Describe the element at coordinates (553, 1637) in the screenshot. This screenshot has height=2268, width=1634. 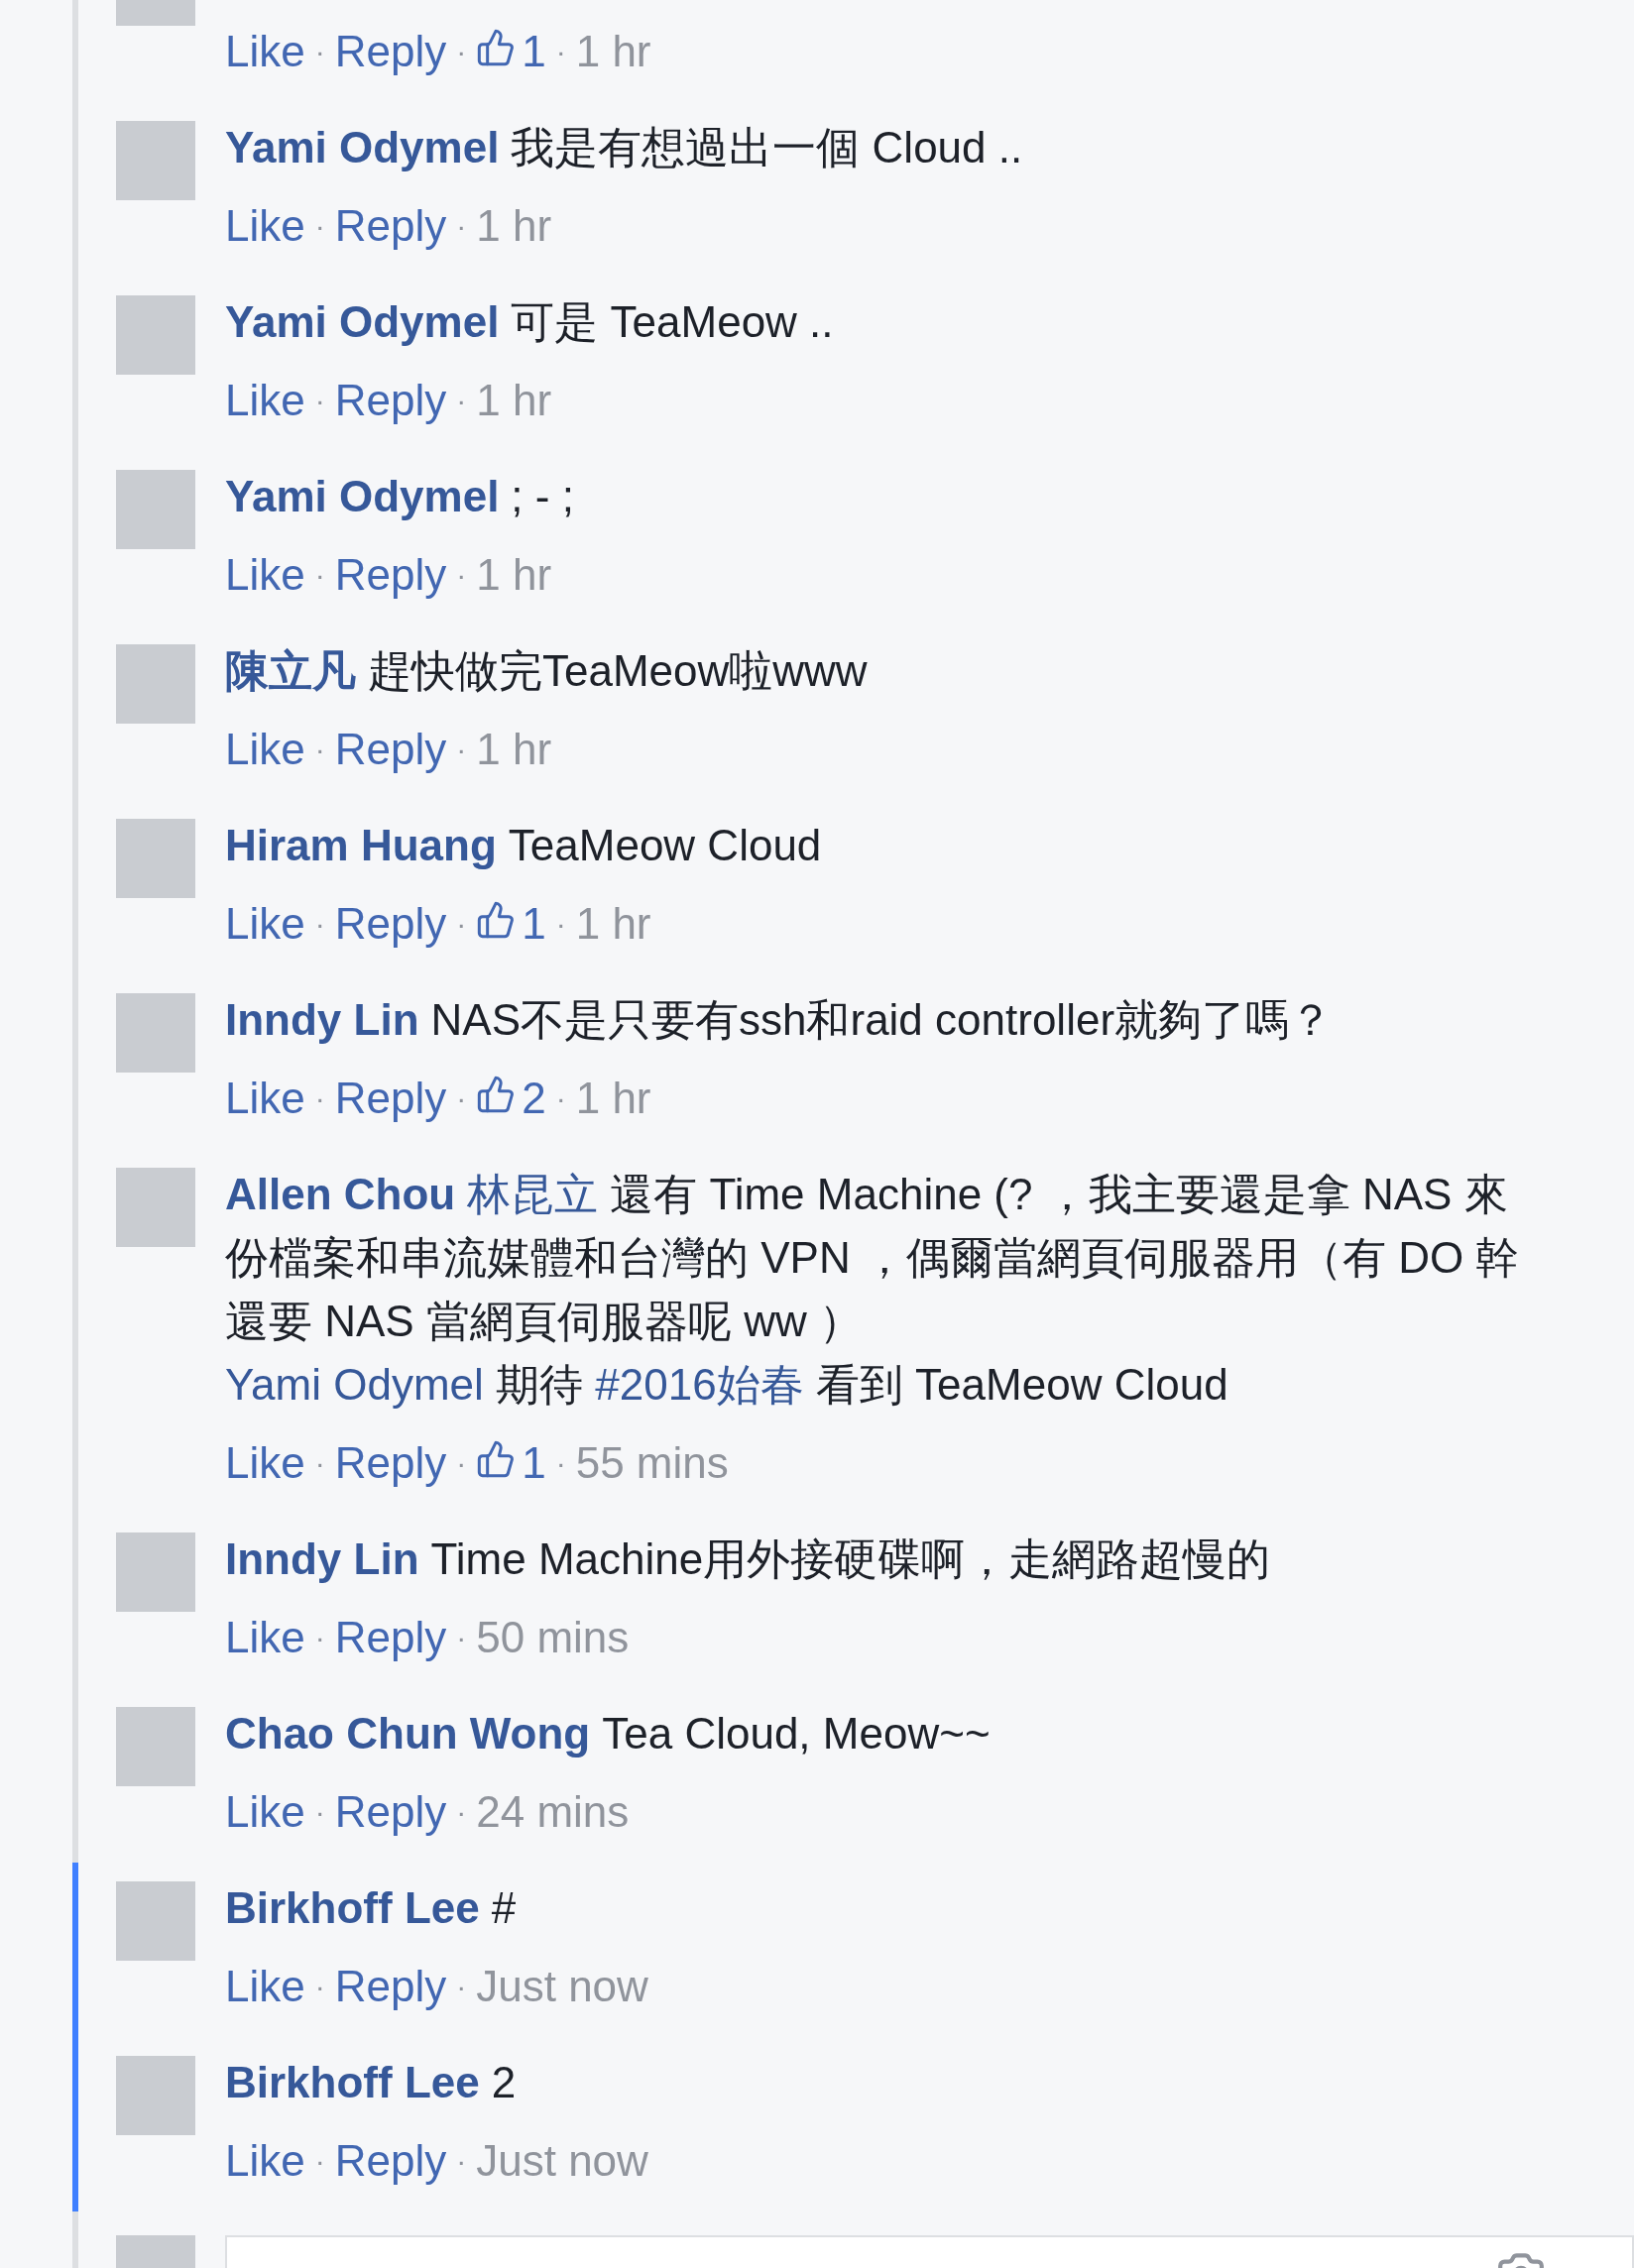
I see `timestamp: 50 mins` at that location.